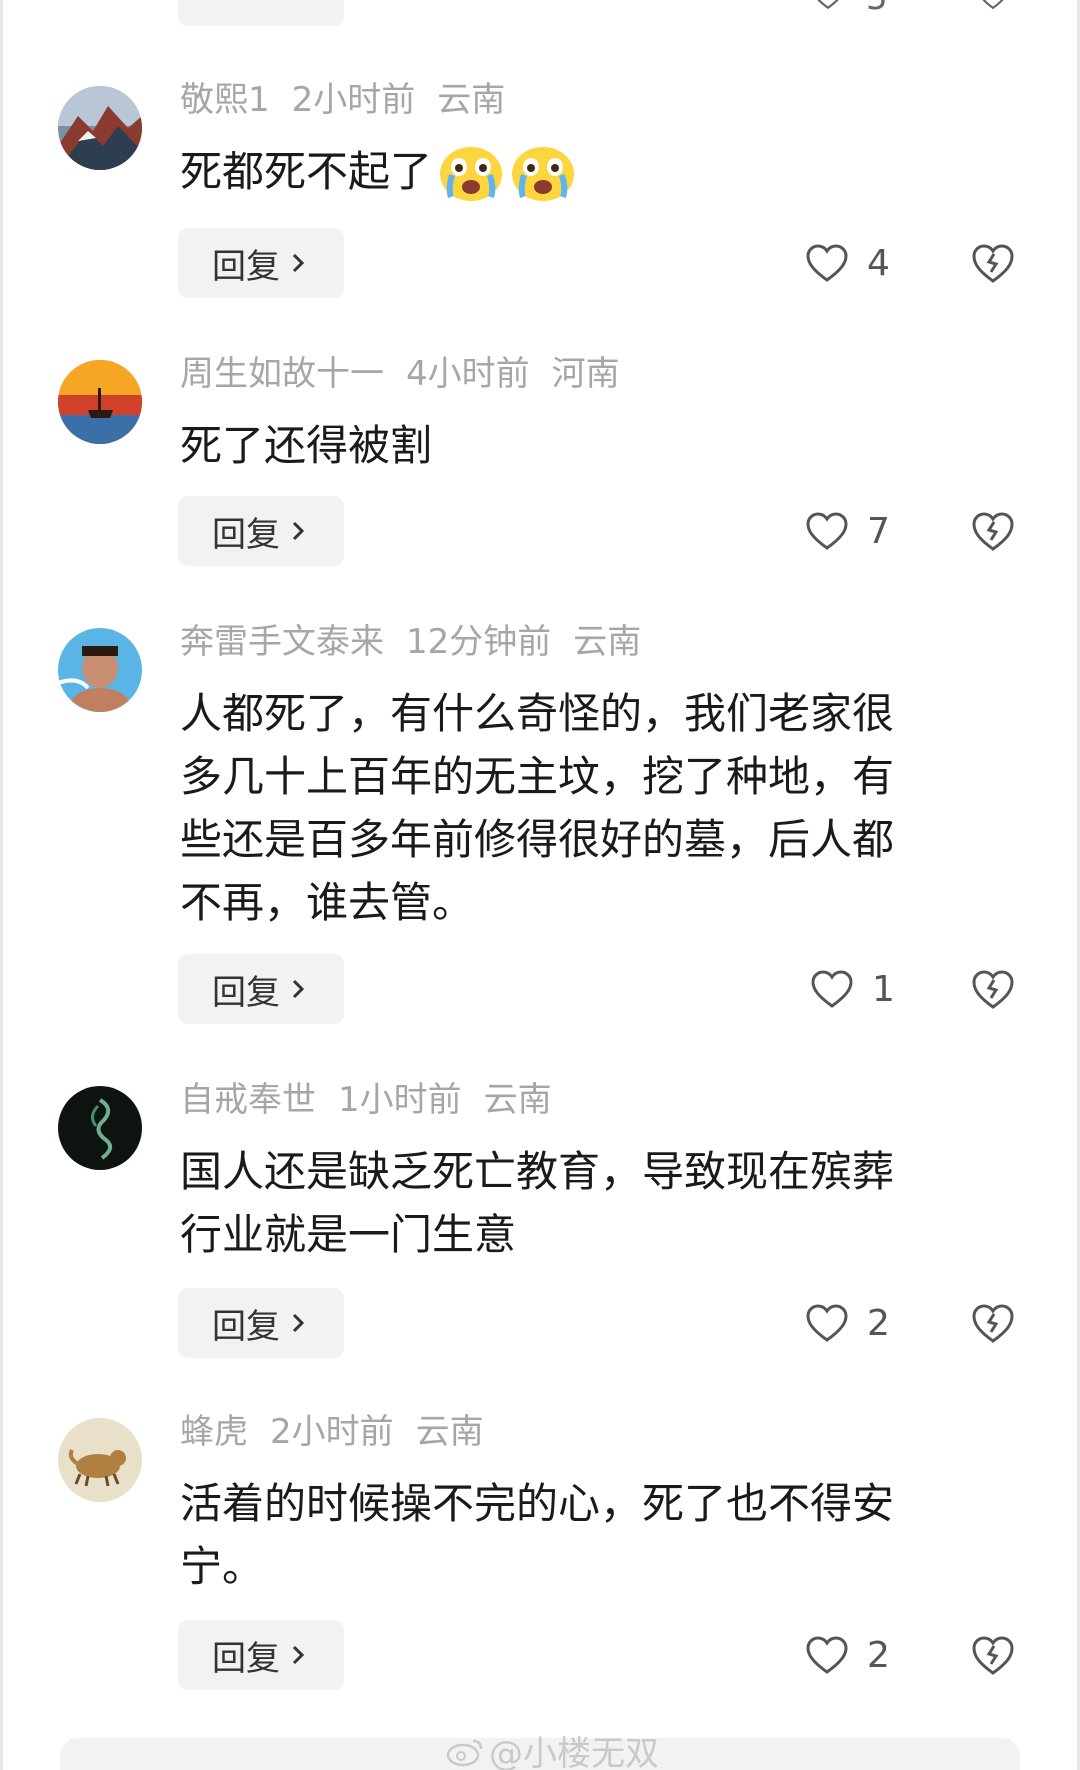 This screenshot has height=1770, width=1080. I want to click on timestamp: 4小时前, so click(468, 374).